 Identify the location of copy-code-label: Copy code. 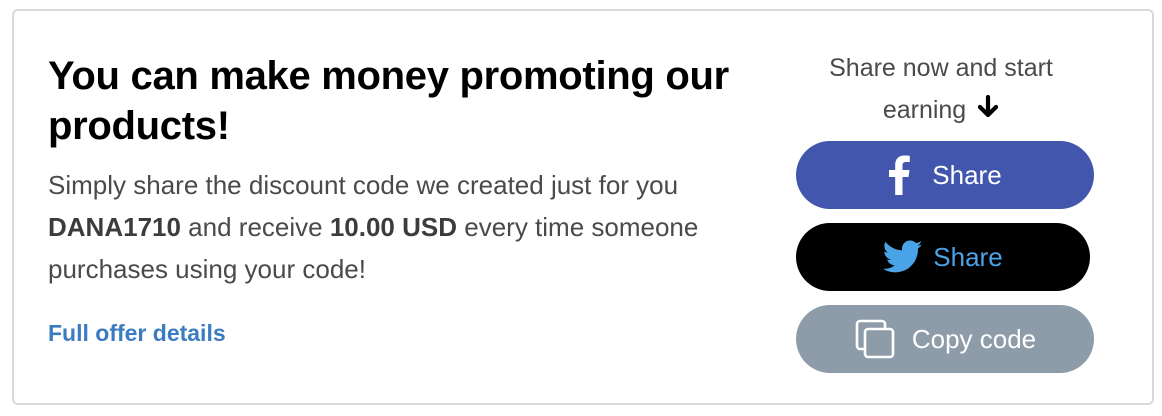
(974, 338).